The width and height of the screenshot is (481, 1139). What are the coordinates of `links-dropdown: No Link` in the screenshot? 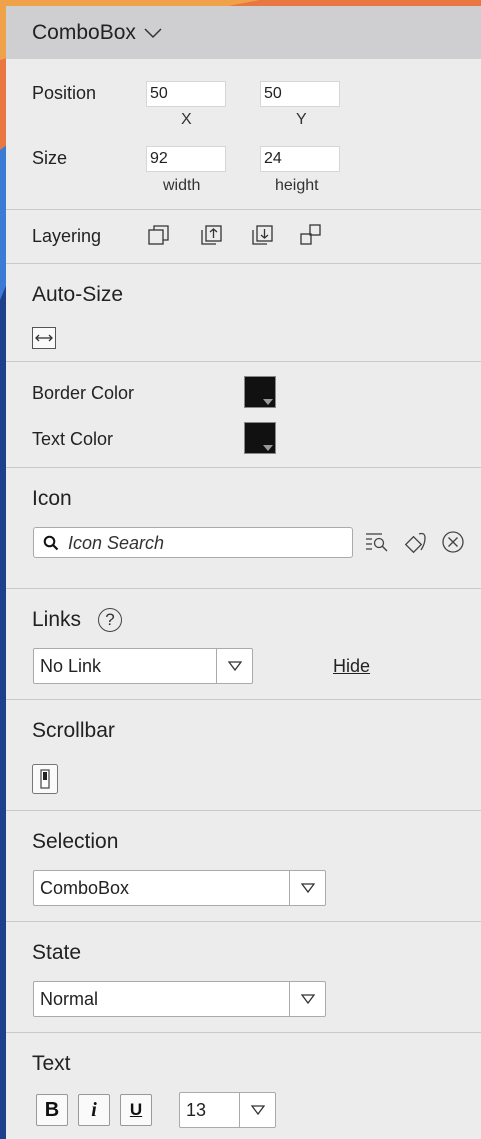 It's located at (143, 666).